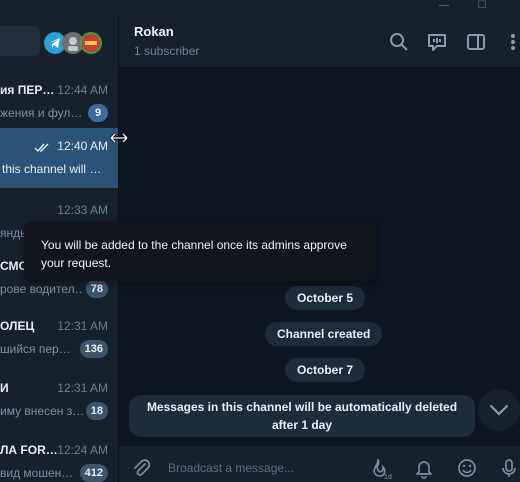 The height and width of the screenshot is (482, 520). I want to click on channel-title: Rokan, so click(154, 31).